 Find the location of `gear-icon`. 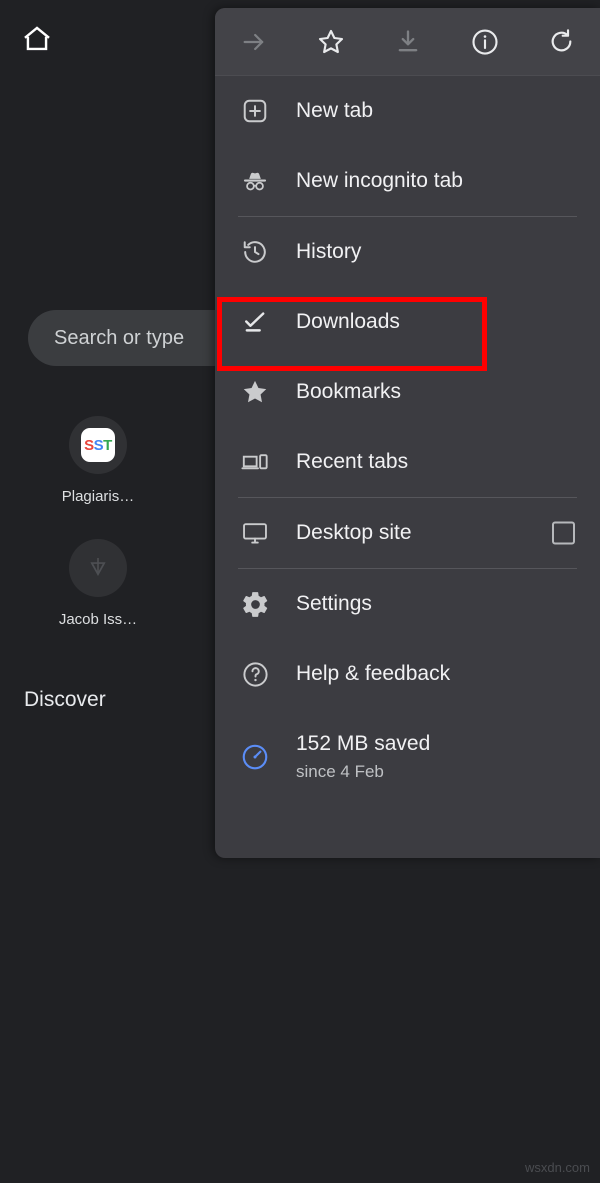

gear-icon is located at coordinates (255, 604).